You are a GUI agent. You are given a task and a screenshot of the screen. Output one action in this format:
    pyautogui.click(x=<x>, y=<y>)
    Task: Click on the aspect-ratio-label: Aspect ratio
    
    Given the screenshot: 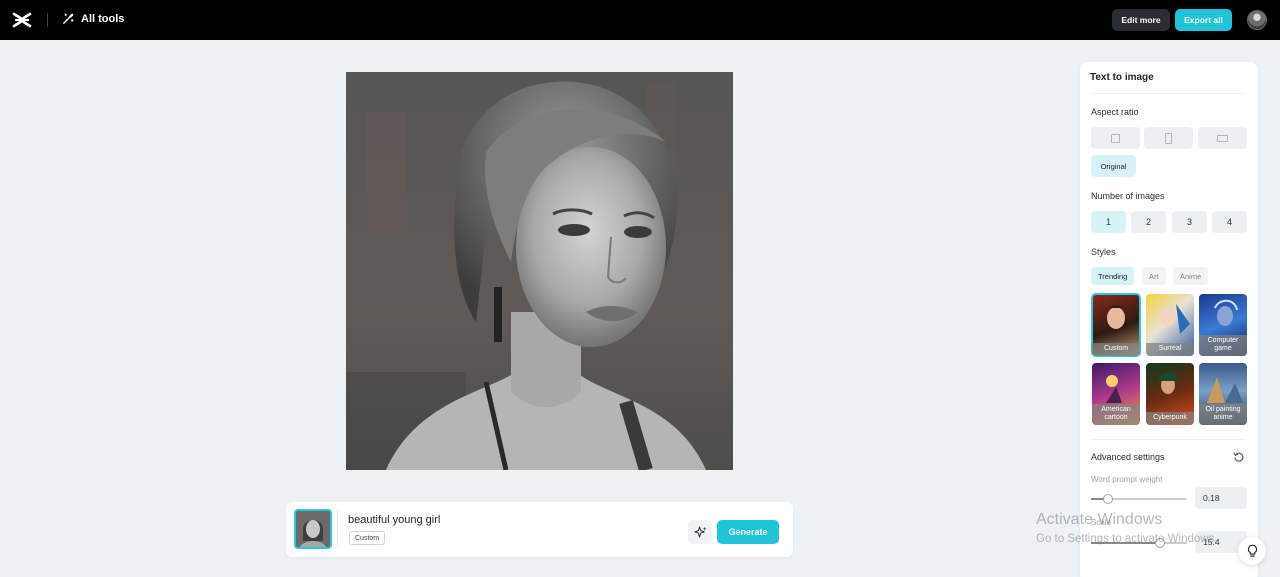 What is the action you would take?
    pyautogui.click(x=1115, y=112)
    